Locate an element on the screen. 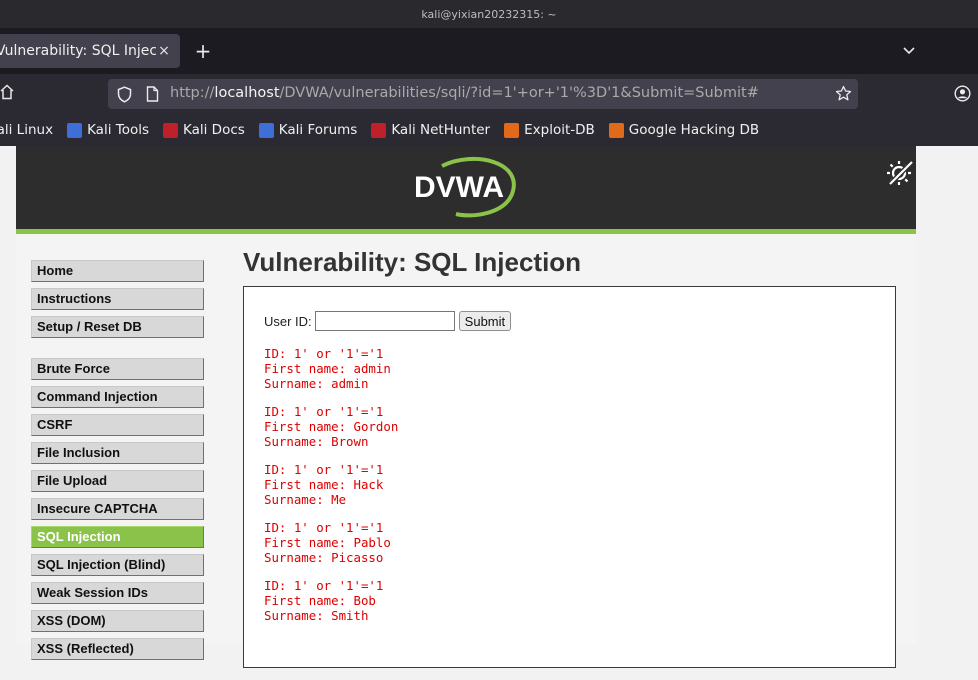 This screenshot has width=978, height=680. new-tab-button: + is located at coordinates (203, 51).